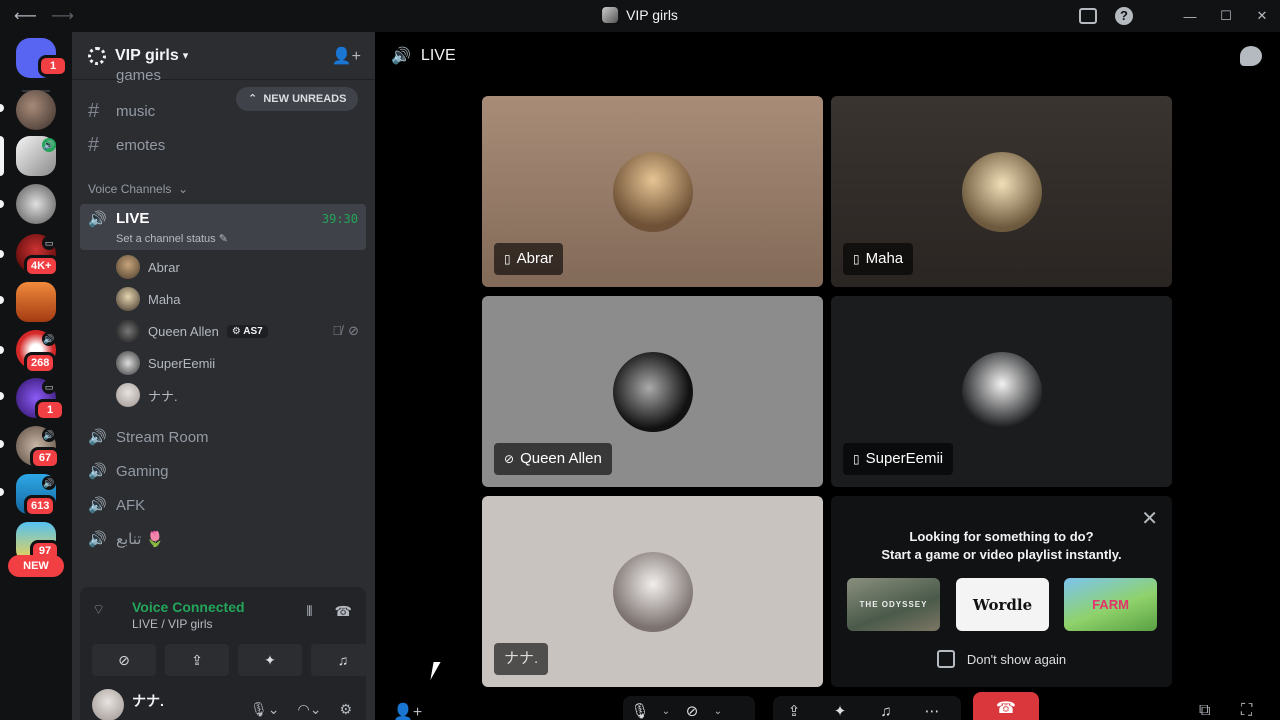 The height and width of the screenshot is (720, 1280). Describe the element at coordinates (62, 16) in the screenshot. I see `forward-arrow-icon: ⟶` at that location.